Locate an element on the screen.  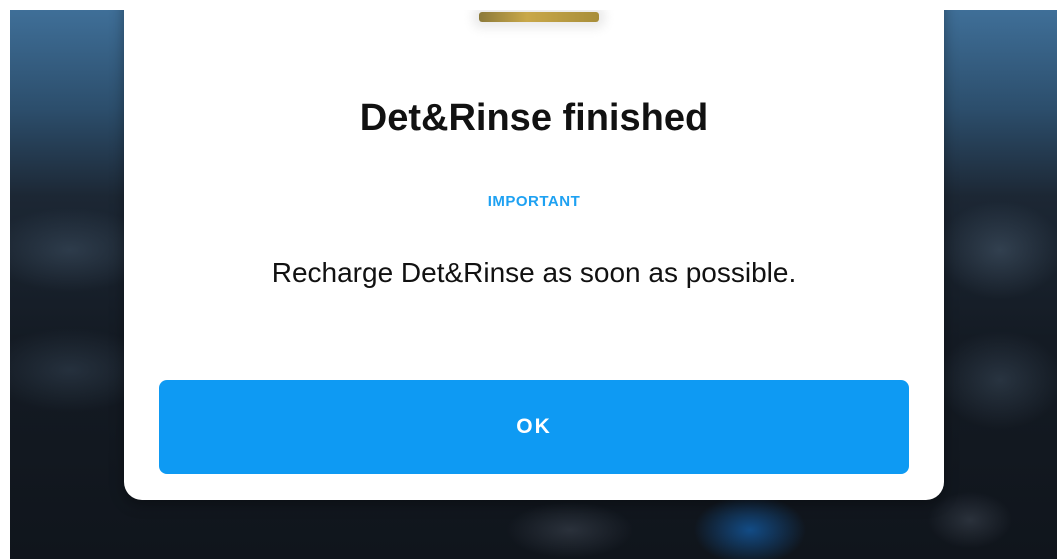
dialog-title: Det&Rinse finished is located at coordinates (534, 118).